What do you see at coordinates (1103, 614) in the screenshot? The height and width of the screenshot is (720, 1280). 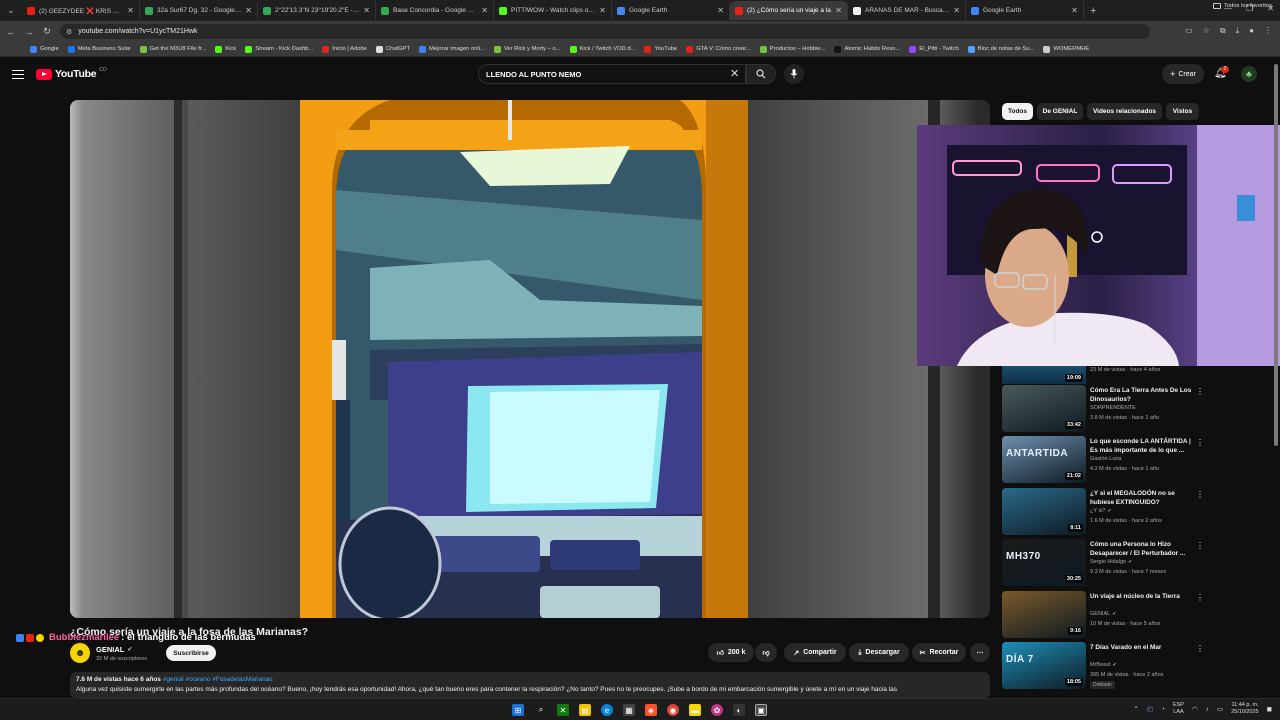 I see `recommendation-channel: GENIAL ✔` at bounding box center [1103, 614].